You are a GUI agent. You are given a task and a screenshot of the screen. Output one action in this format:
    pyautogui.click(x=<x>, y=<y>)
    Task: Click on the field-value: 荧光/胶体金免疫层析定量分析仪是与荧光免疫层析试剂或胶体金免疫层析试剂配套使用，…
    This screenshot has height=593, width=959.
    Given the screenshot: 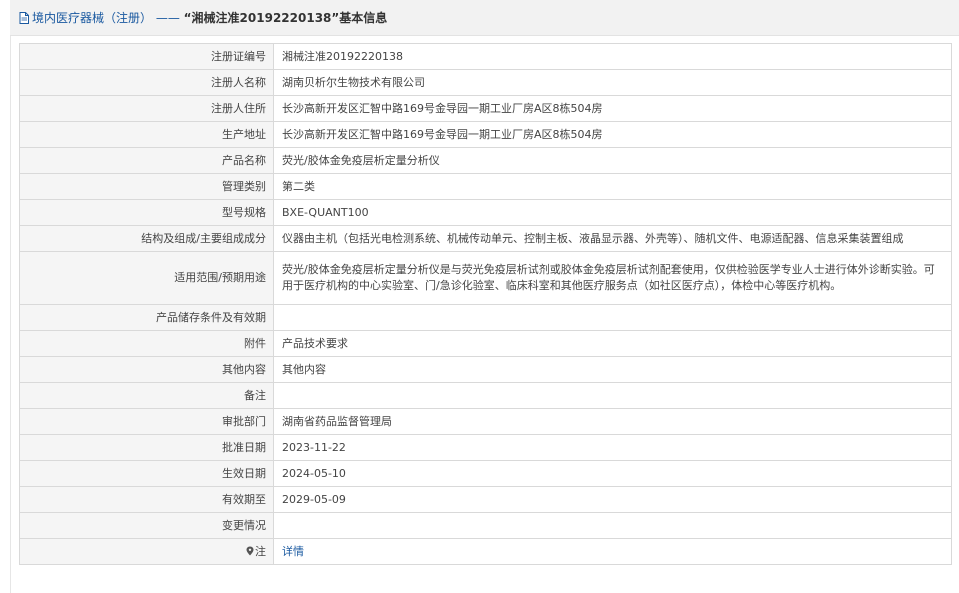 What is the action you would take?
    pyautogui.click(x=612, y=278)
    